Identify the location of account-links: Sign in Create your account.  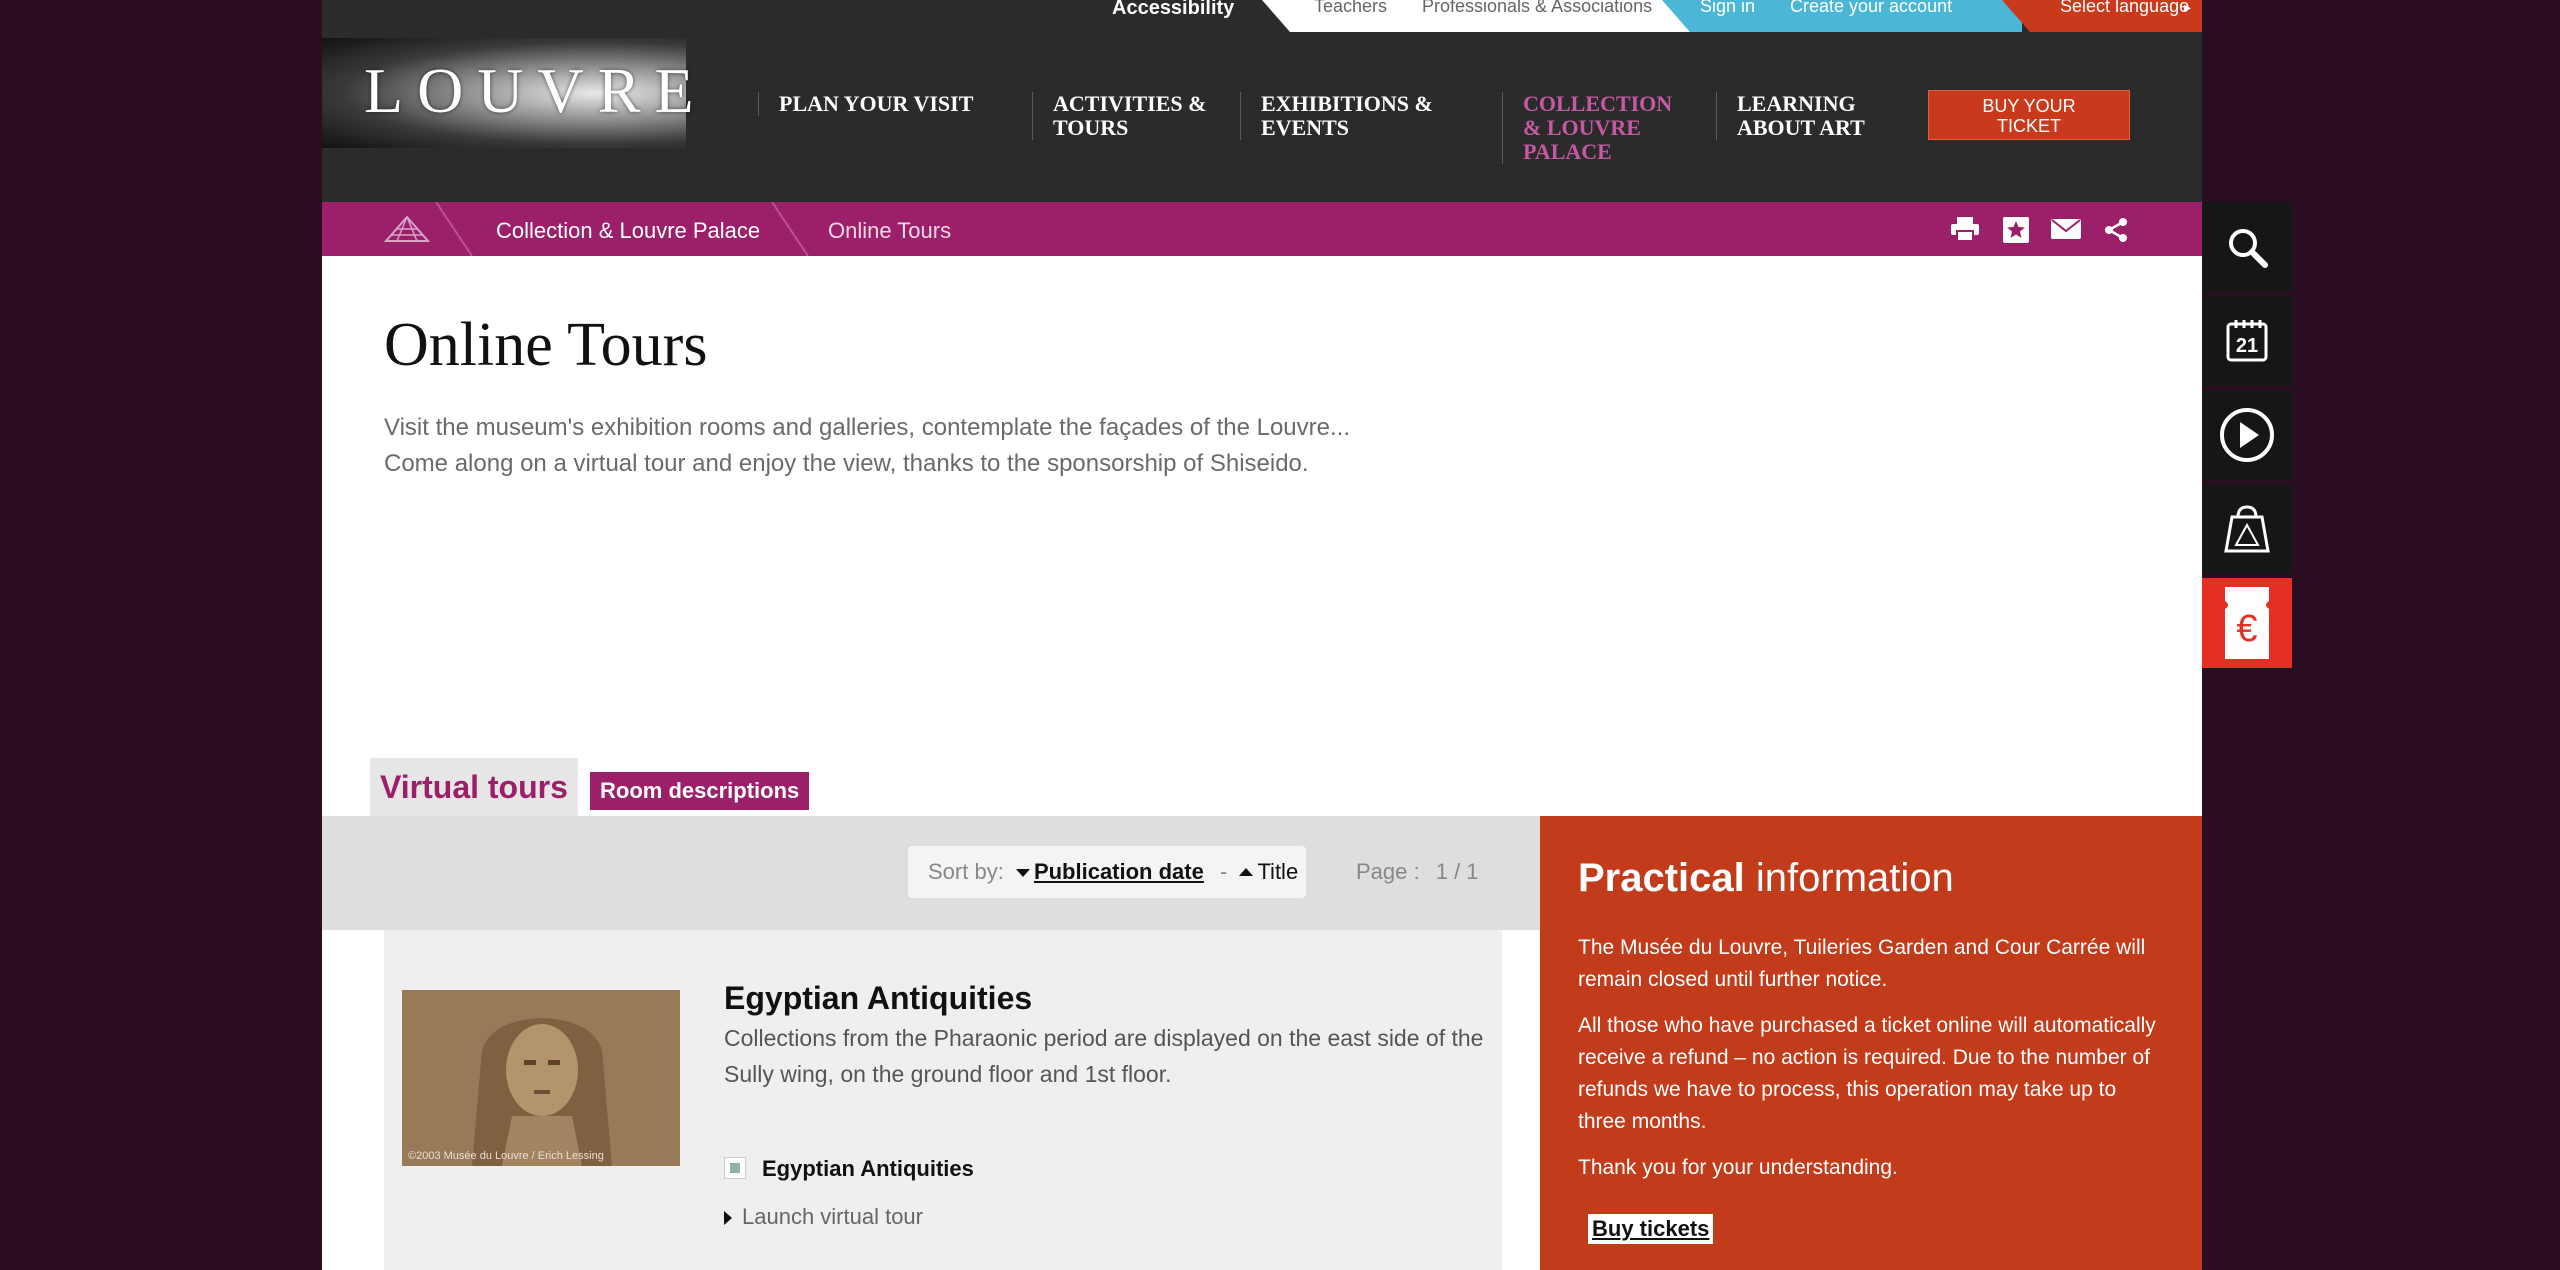
(1842, 16).